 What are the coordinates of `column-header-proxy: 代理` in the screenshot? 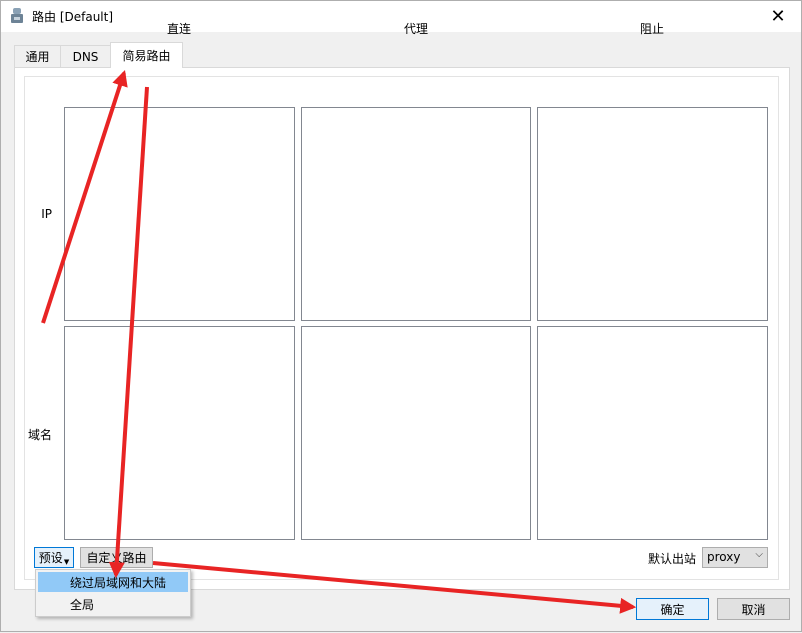 It's located at (415, 29).